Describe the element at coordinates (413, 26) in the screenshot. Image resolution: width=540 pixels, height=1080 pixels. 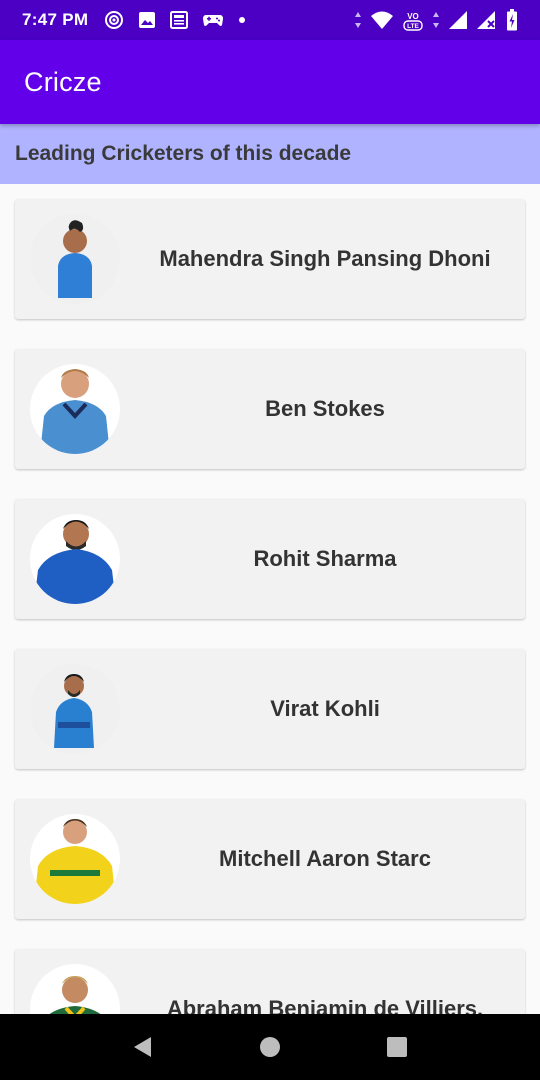
I see `svg-text: LTE` at that location.